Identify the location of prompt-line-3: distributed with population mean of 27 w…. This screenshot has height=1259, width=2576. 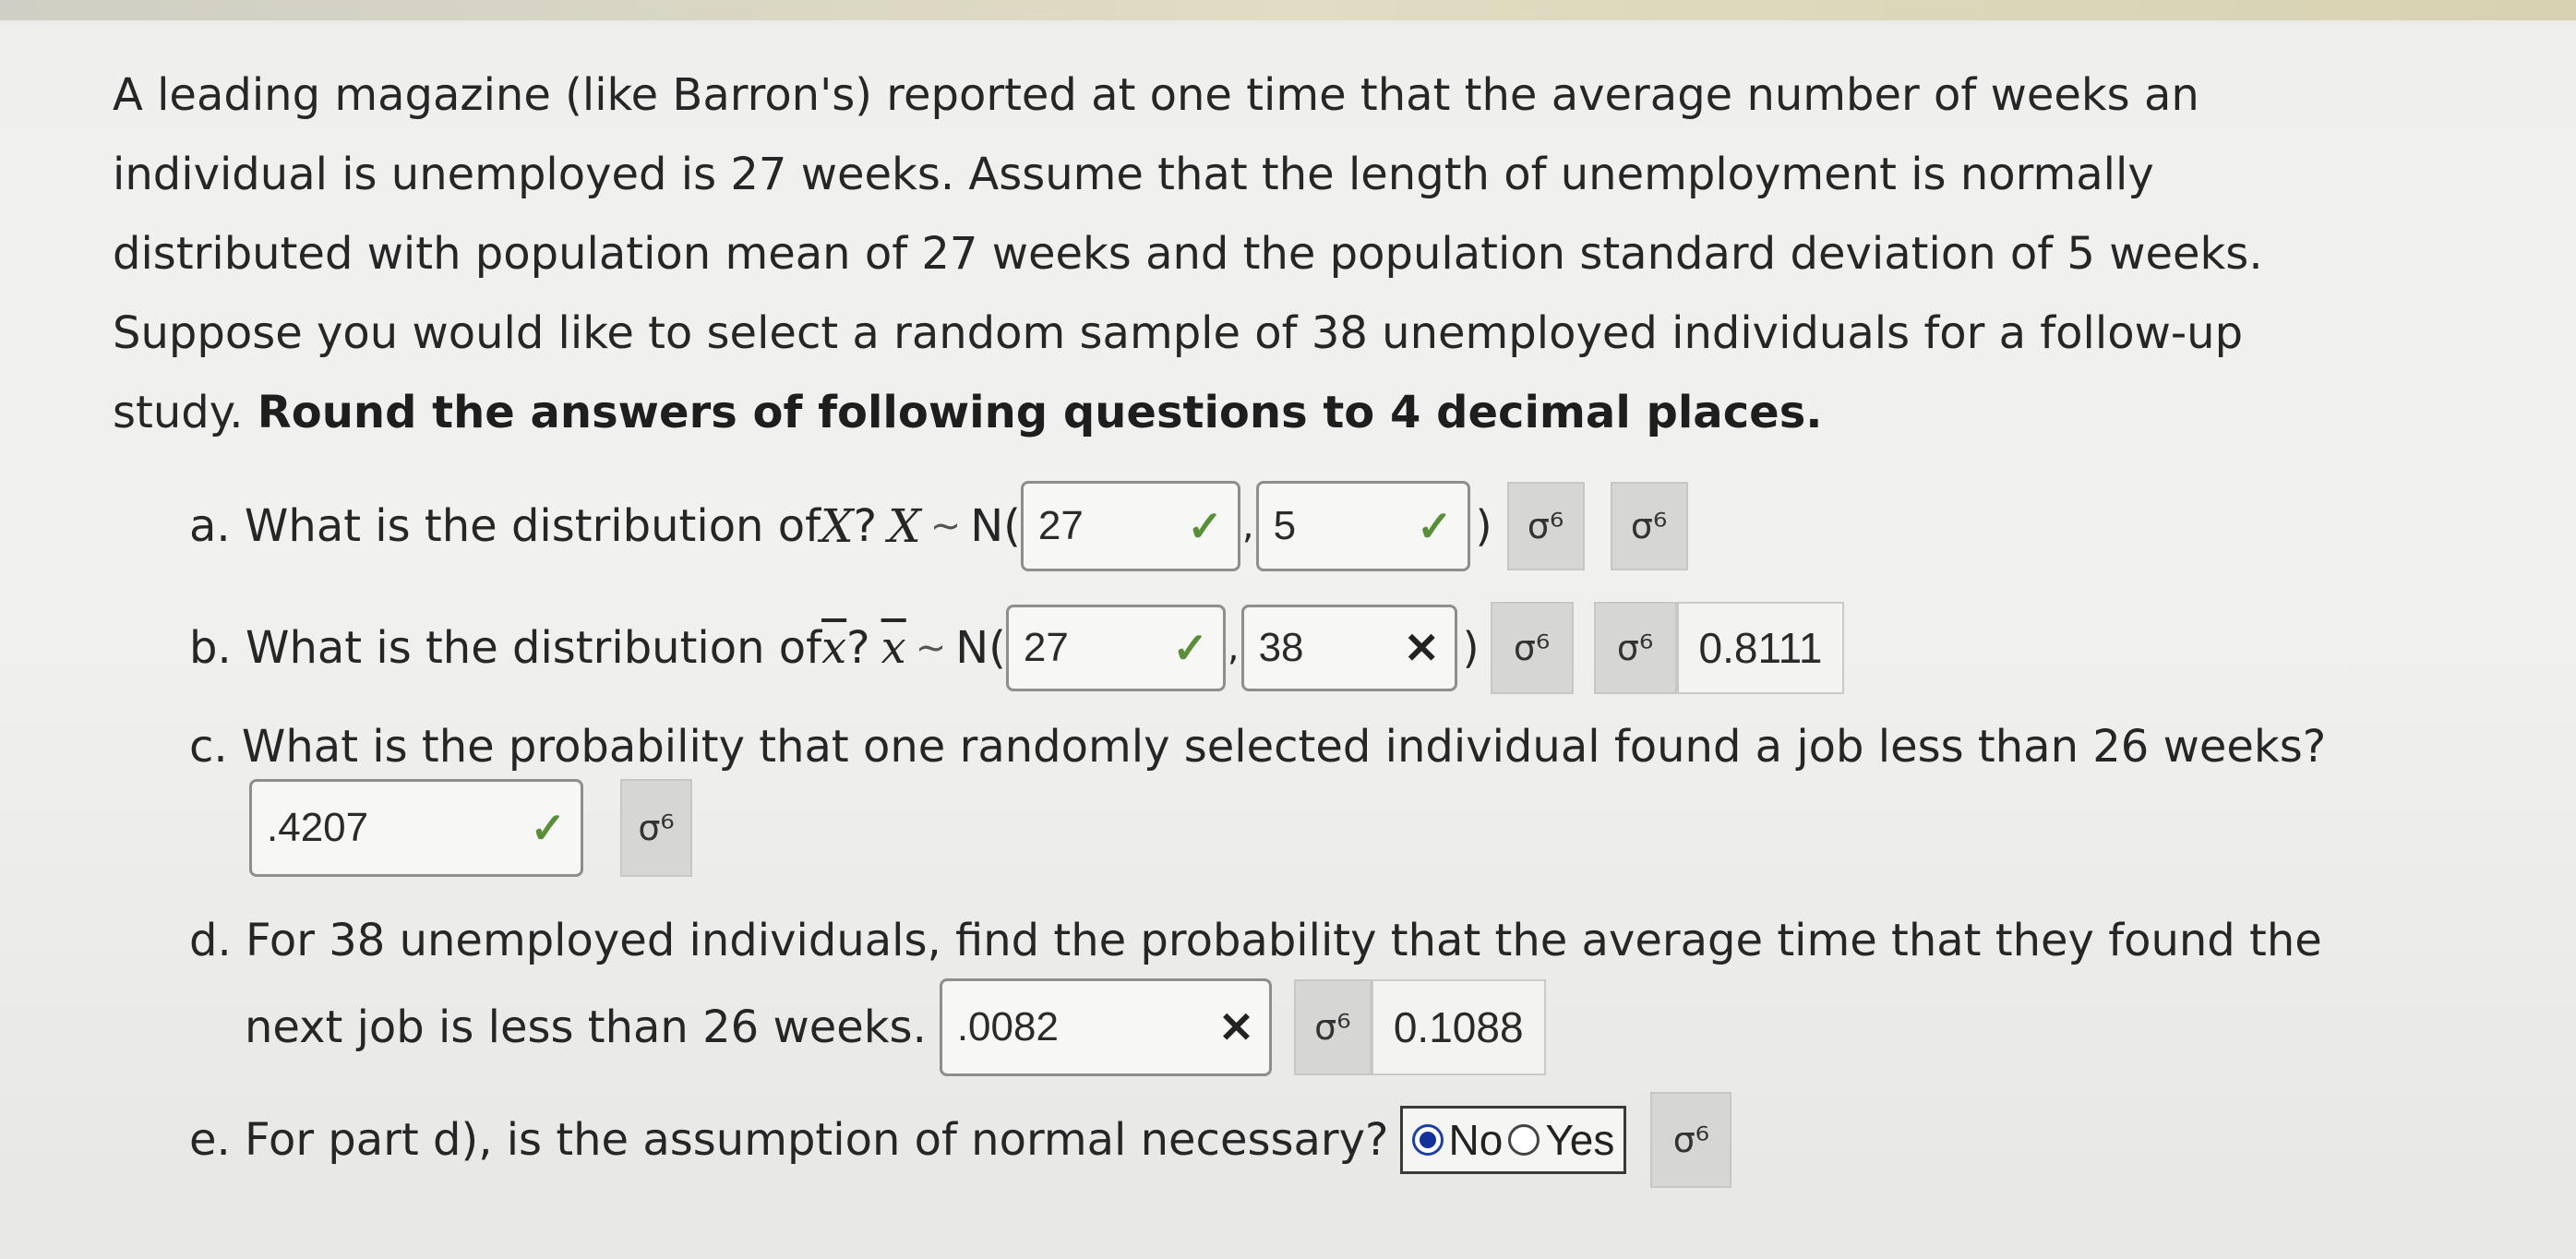
(1188, 254).